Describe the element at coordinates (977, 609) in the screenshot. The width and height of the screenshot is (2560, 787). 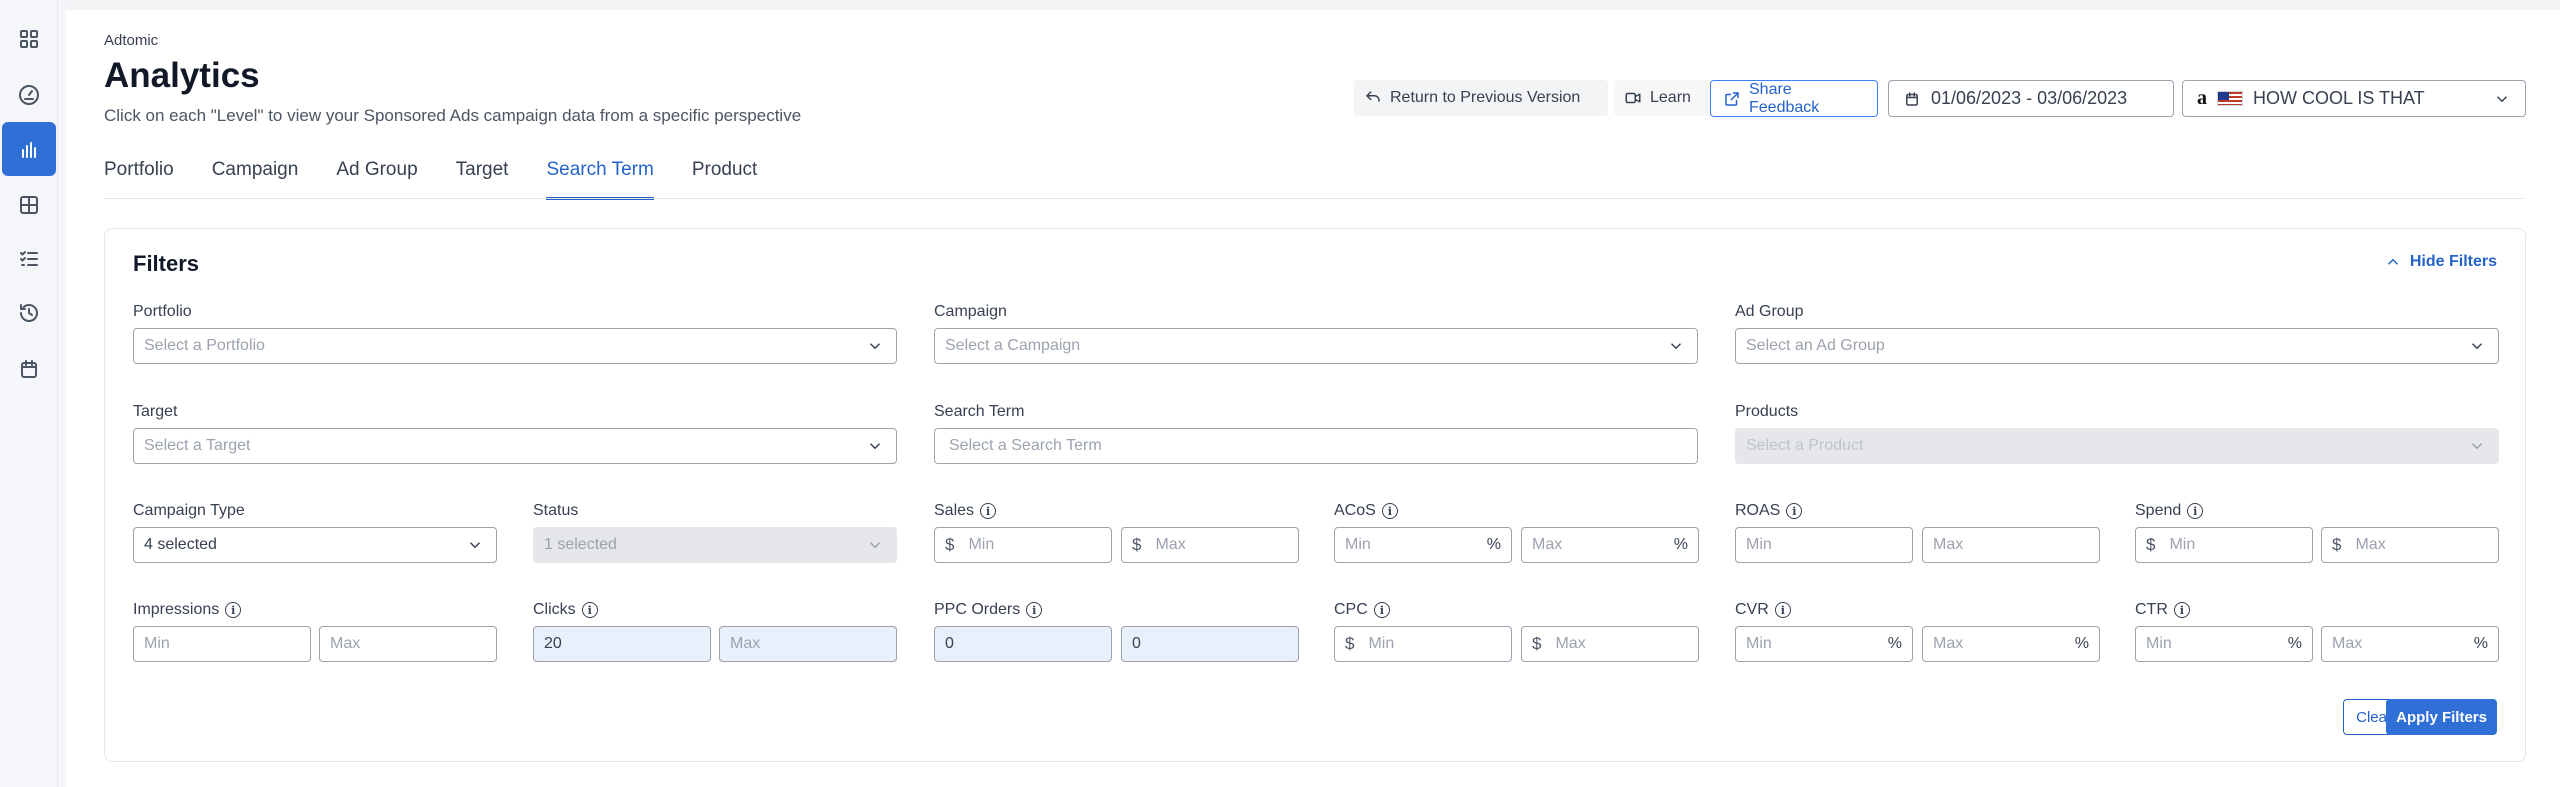
I see `ppc-orders-label-text: PPC Orders` at that location.